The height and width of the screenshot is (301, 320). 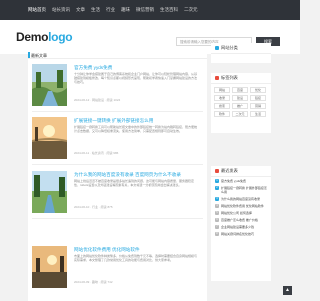 I want to click on article-title: 为什么我的网站百度没有收录 百度网页为什么不收录, so click(x=127, y=175).